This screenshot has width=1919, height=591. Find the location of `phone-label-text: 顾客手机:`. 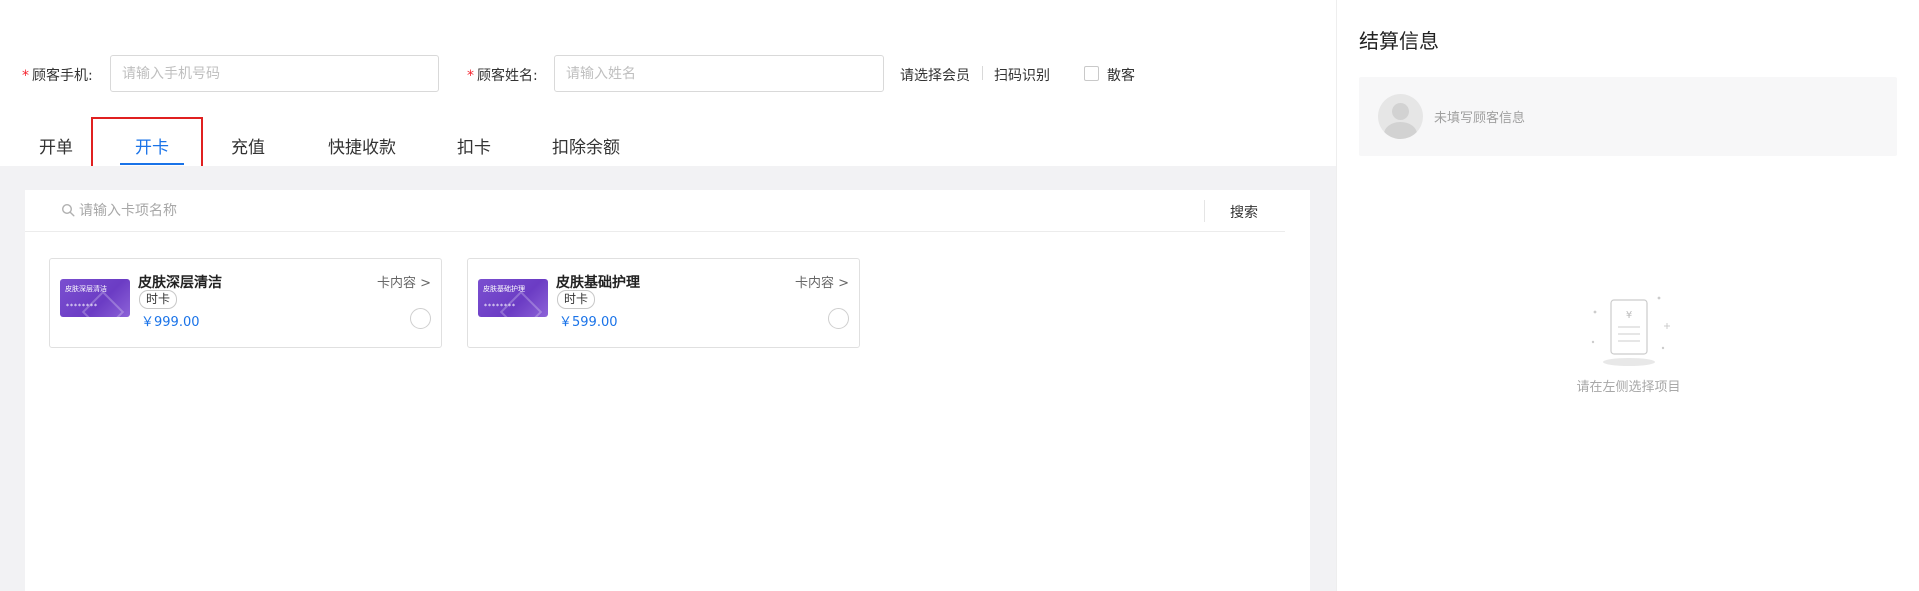

phone-label-text: 顾客手机: is located at coordinates (62, 76).